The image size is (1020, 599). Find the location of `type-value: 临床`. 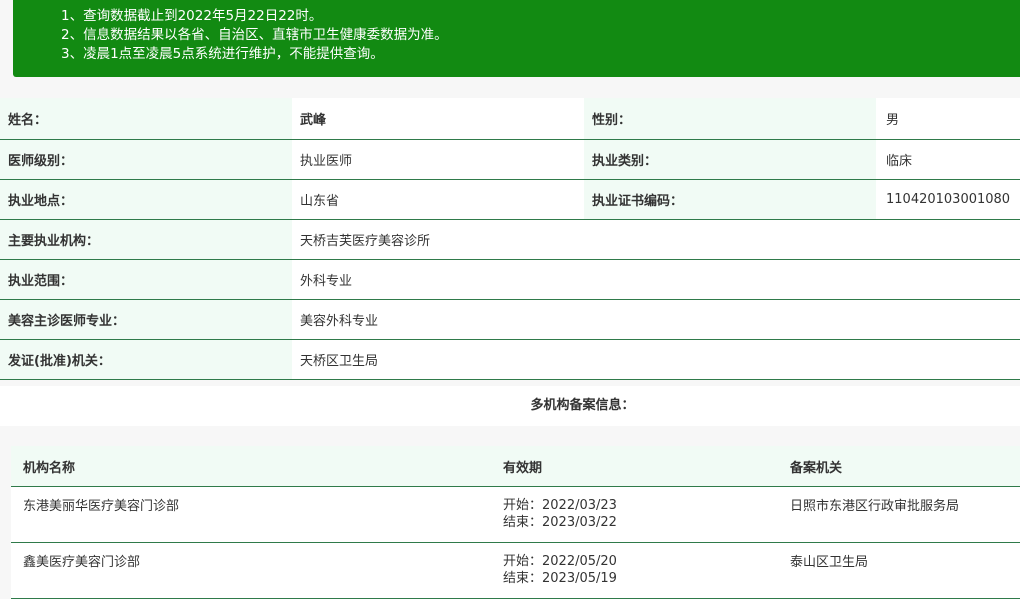

type-value: 临床 is located at coordinates (948, 159).